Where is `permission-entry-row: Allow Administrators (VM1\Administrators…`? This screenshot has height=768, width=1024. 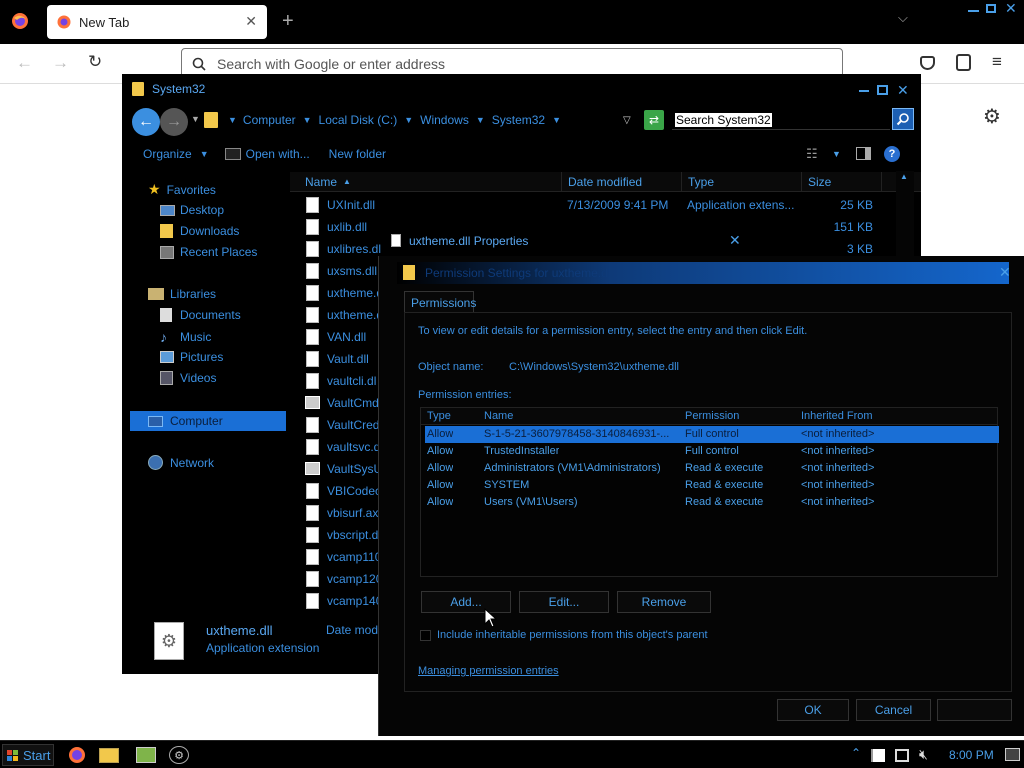
permission-entry-row: Allow Administrators (VM1\Administrators… is located at coordinates (712, 468).